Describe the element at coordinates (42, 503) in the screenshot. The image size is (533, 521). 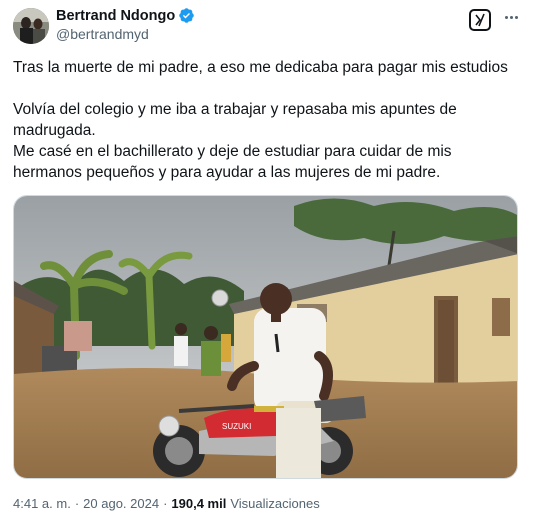
I see `tweet-time: 4:41 a. m.` at that location.